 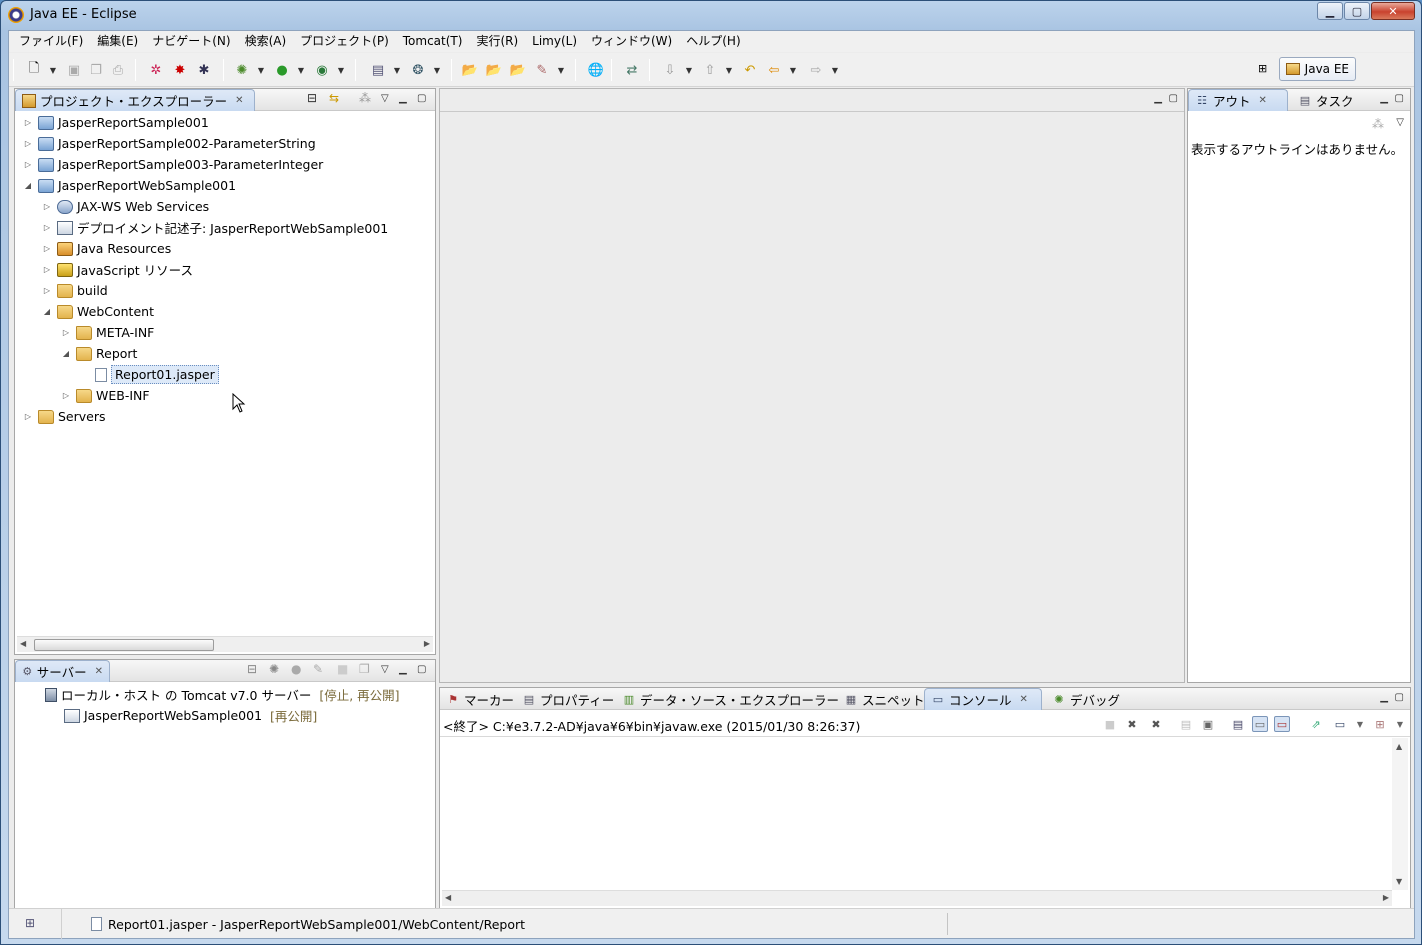 I want to click on maximize-button: ▢, so click(x=1357, y=11).